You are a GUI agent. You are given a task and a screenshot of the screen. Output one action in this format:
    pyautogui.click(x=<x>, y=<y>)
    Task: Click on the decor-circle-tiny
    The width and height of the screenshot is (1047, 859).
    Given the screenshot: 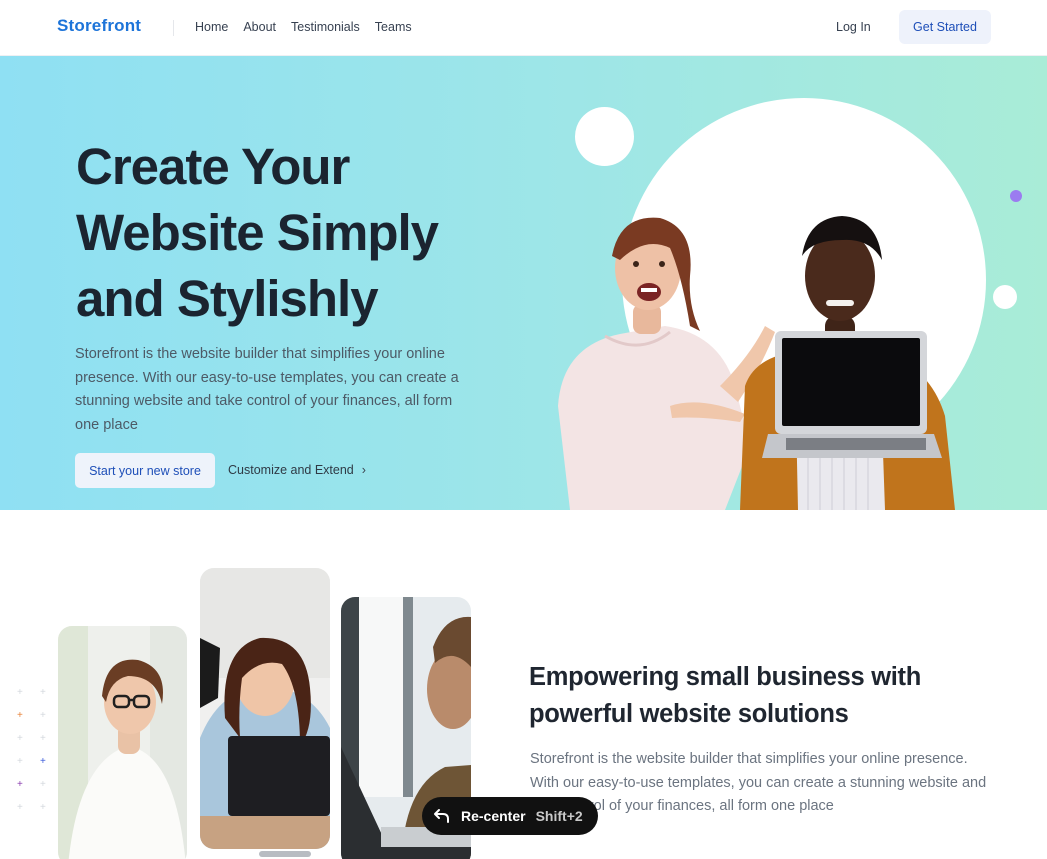 What is the action you would take?
    pyautogui.click(x=1005, y=297)
    